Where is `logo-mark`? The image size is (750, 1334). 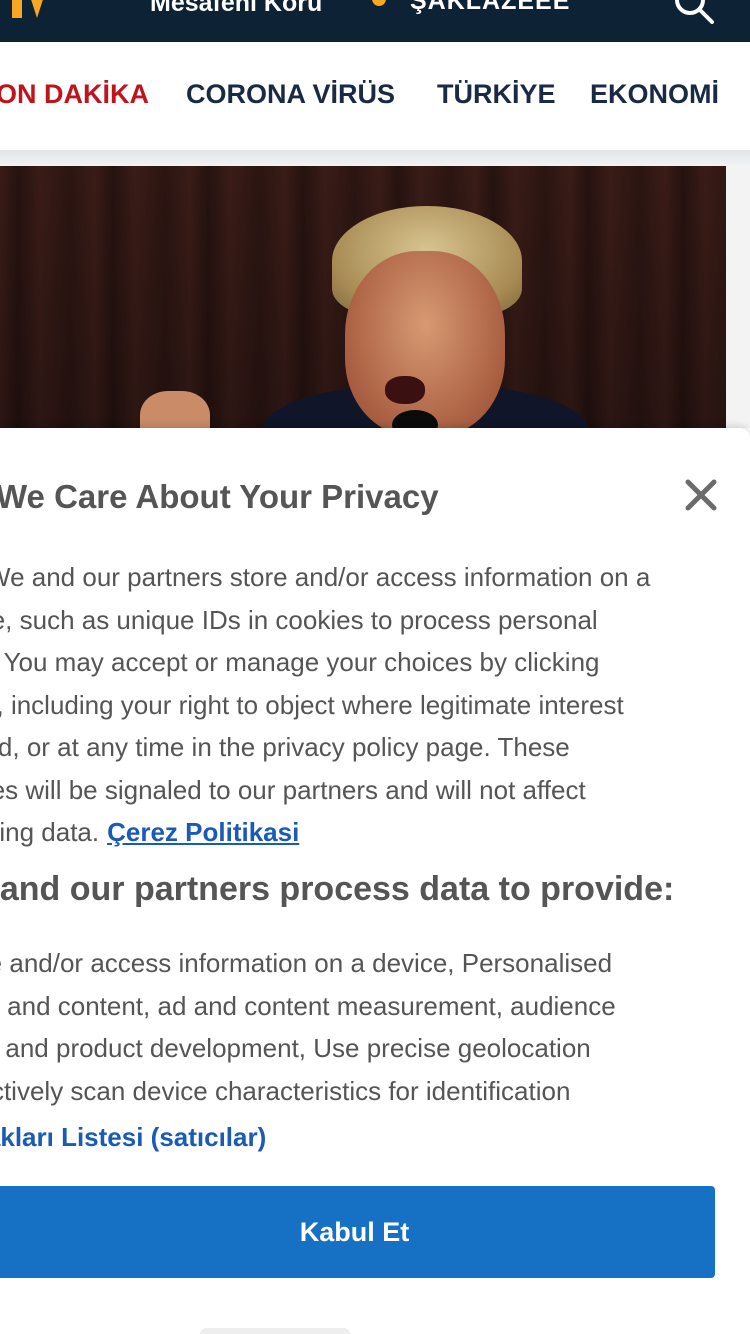
logo-mark is located at coordinates (29, 10).